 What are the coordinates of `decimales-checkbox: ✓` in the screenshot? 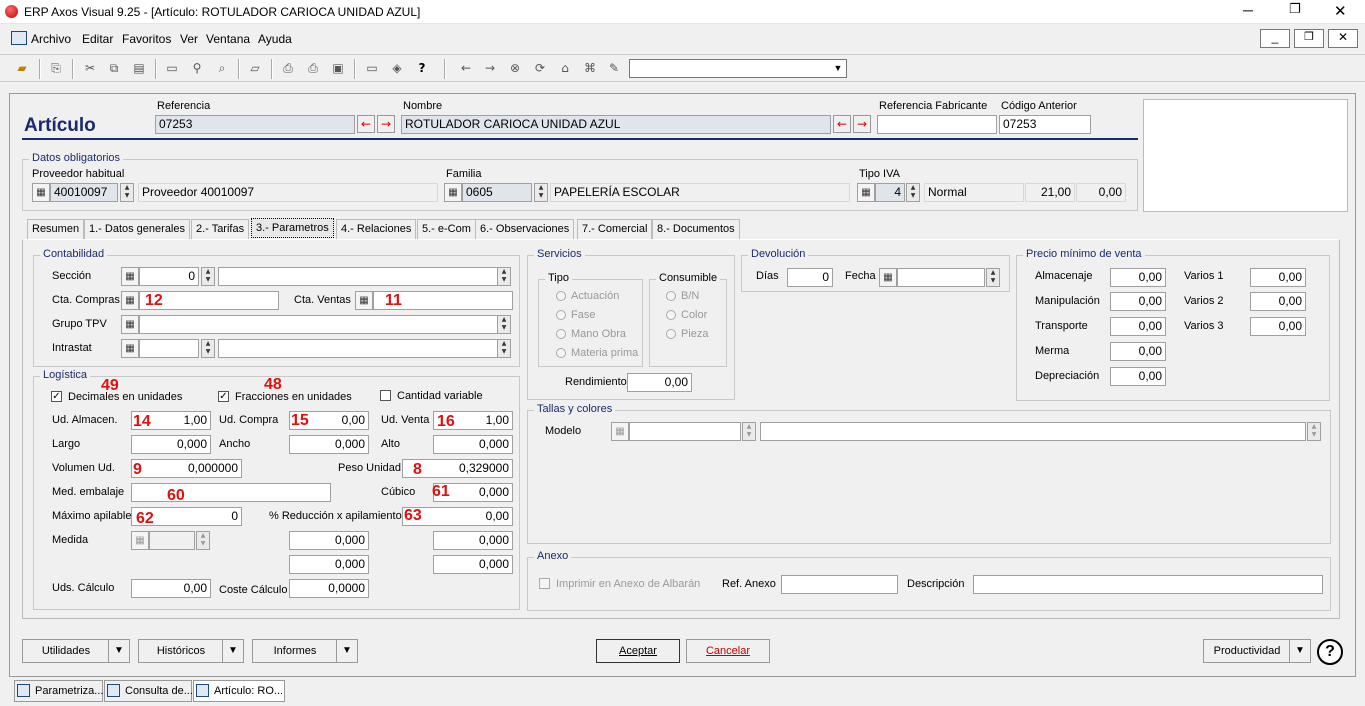 It's located at (56, 396).